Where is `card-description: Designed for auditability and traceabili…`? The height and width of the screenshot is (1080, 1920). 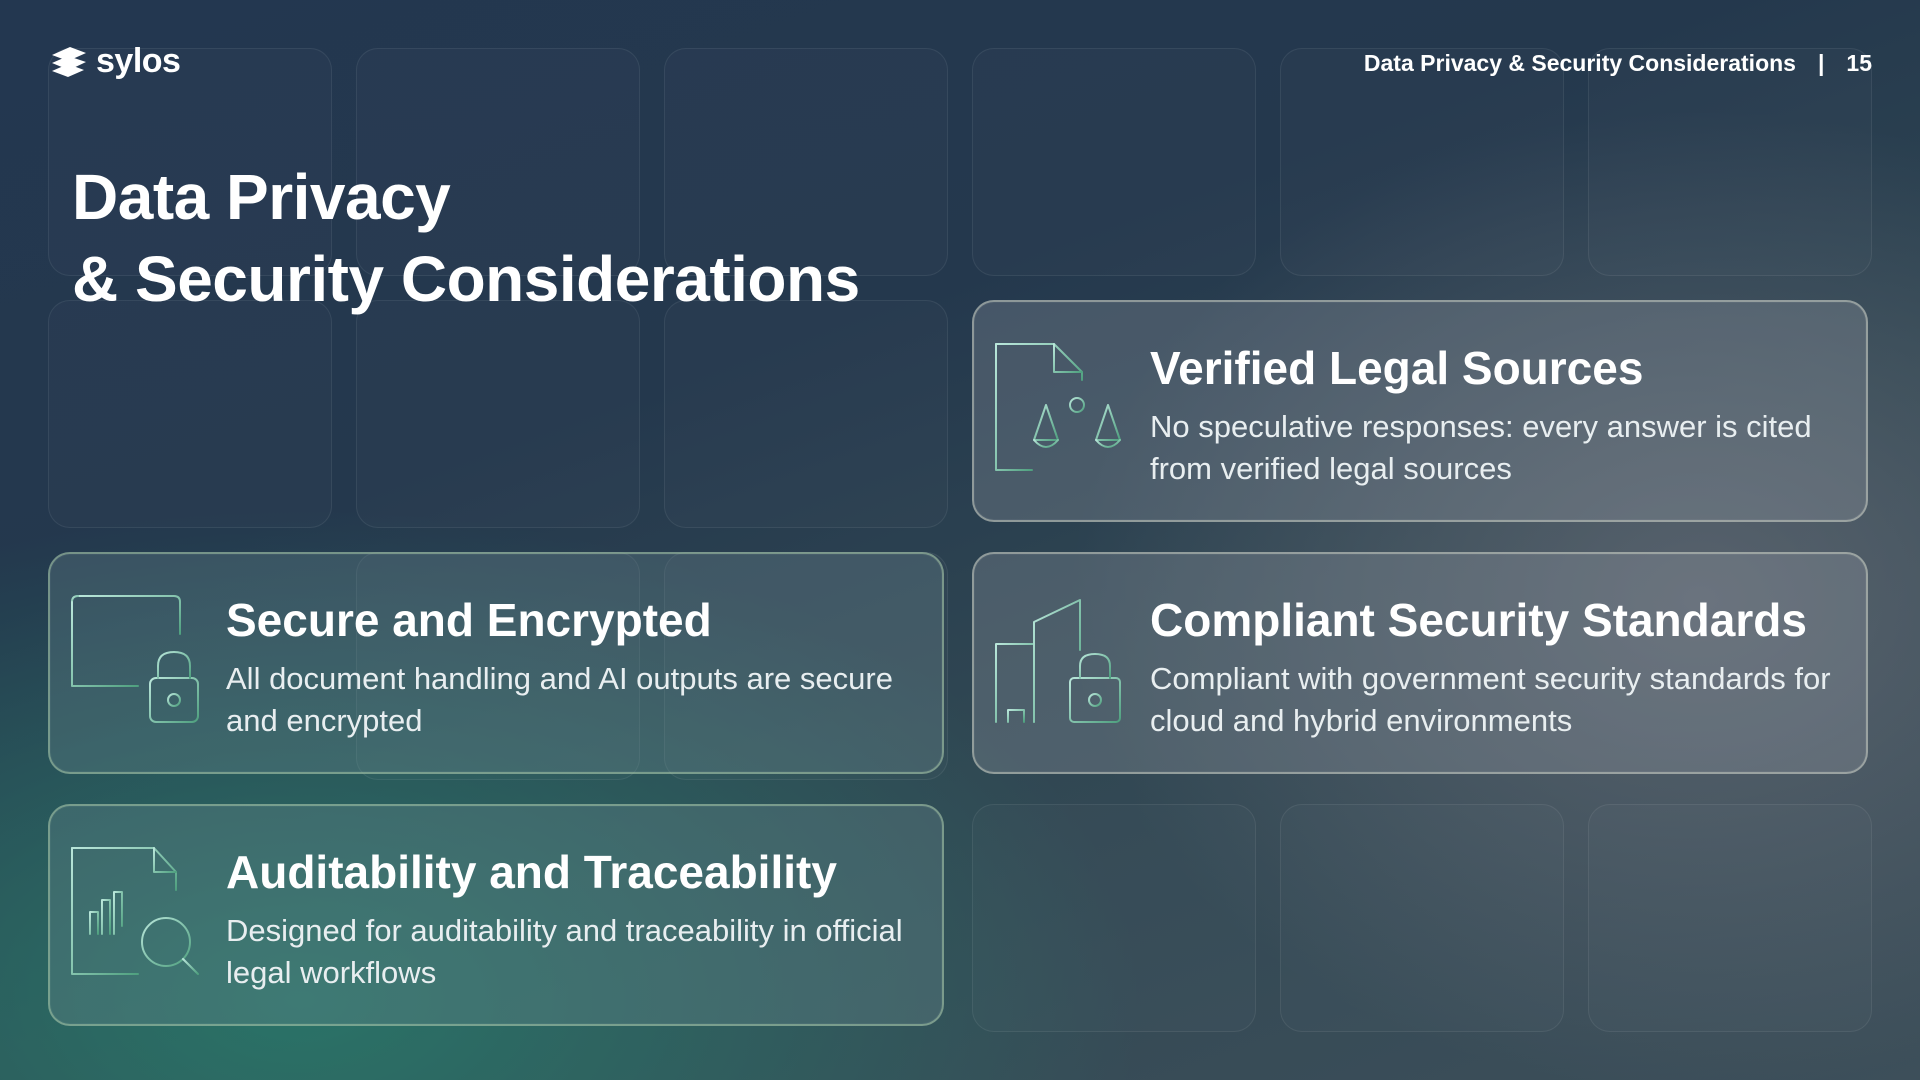 card-description: Designed for auditability and traceabili… is located at coordinates (564, 951).